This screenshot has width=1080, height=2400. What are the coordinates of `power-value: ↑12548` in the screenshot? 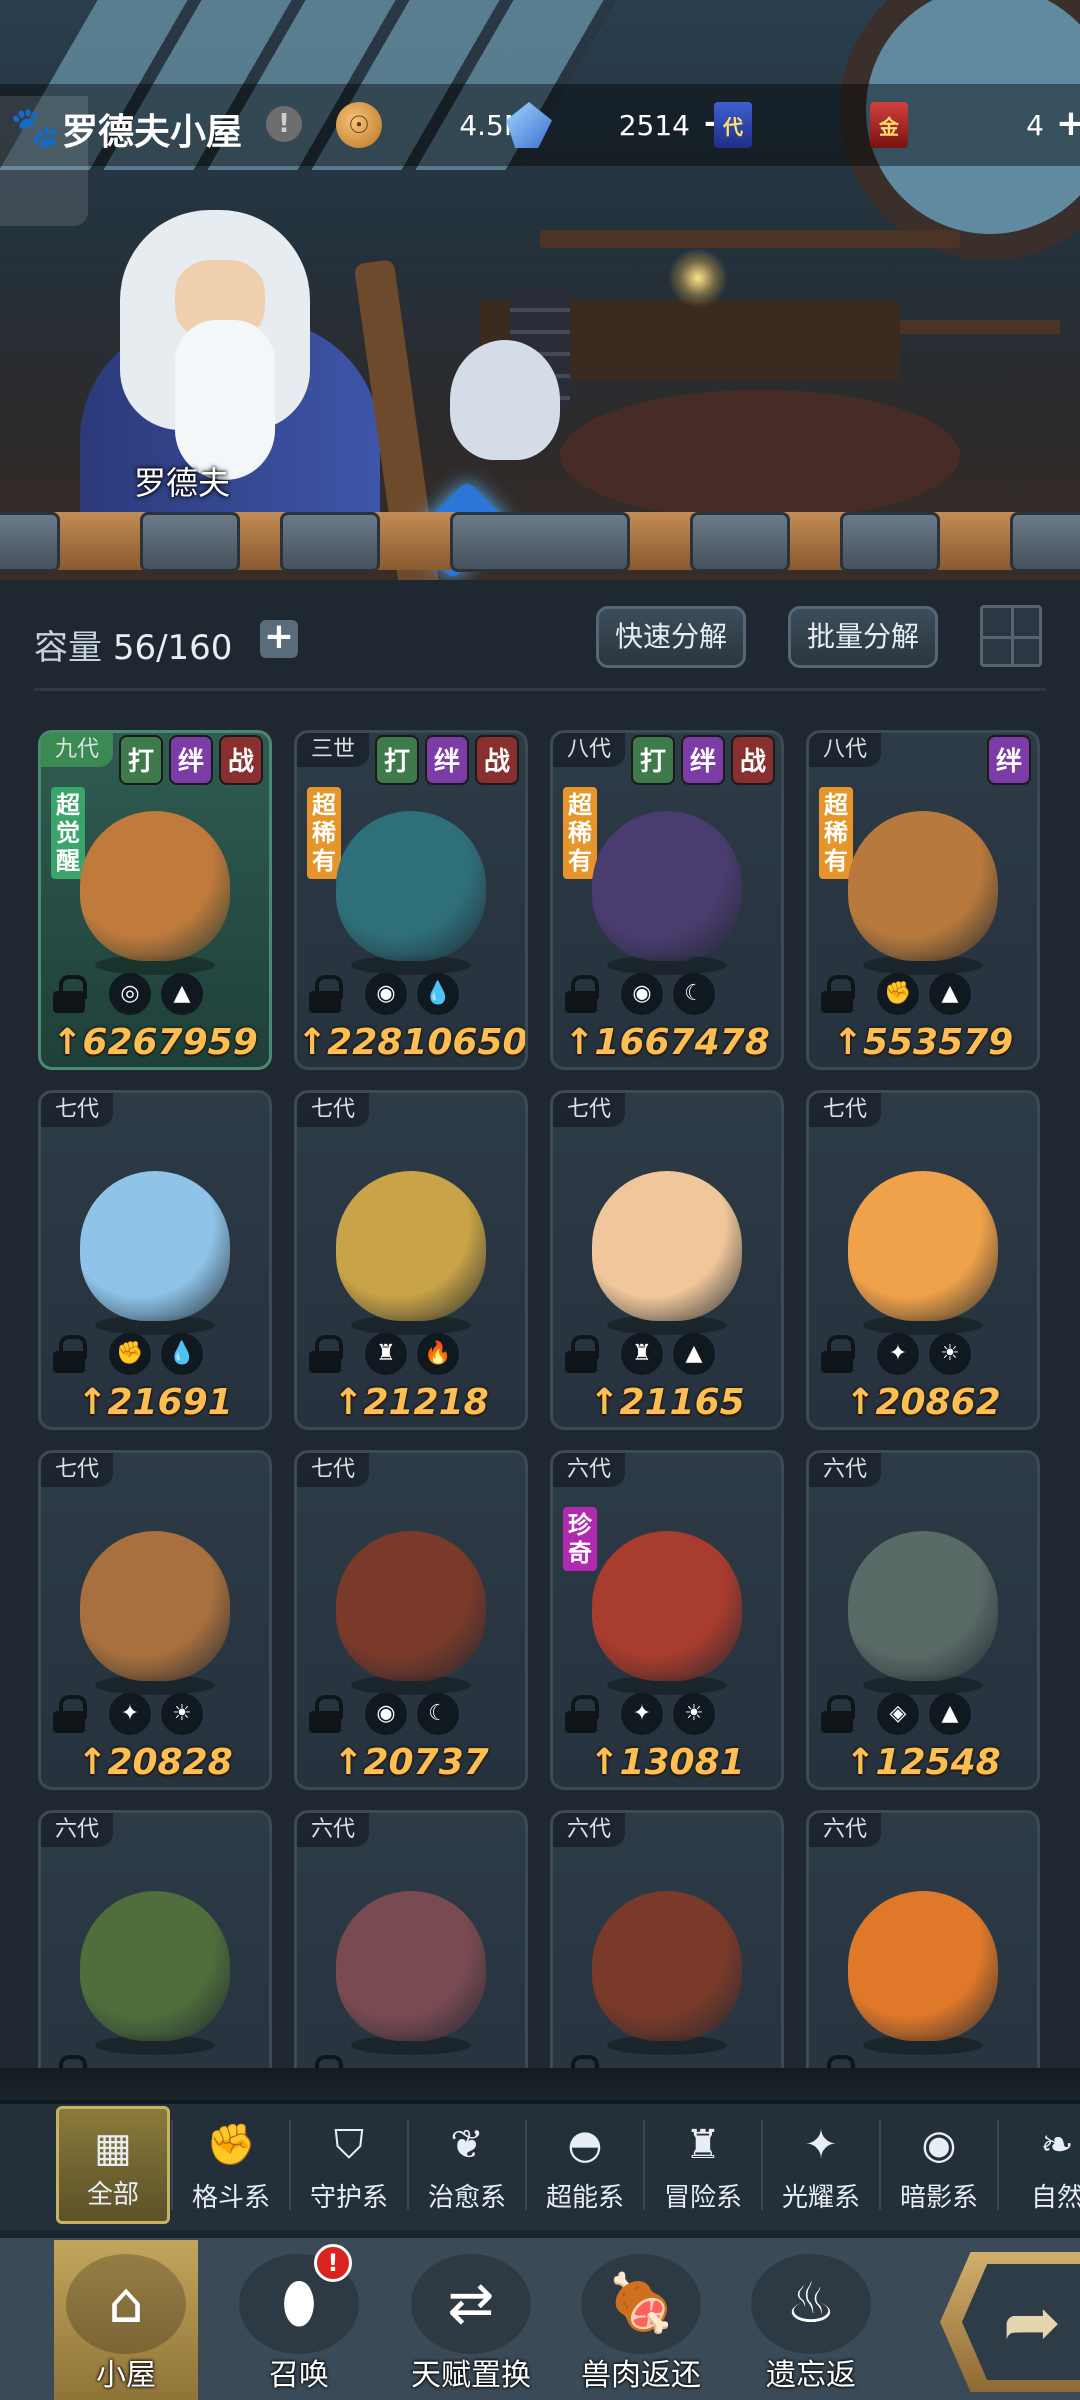 It's located at (923, 1762).